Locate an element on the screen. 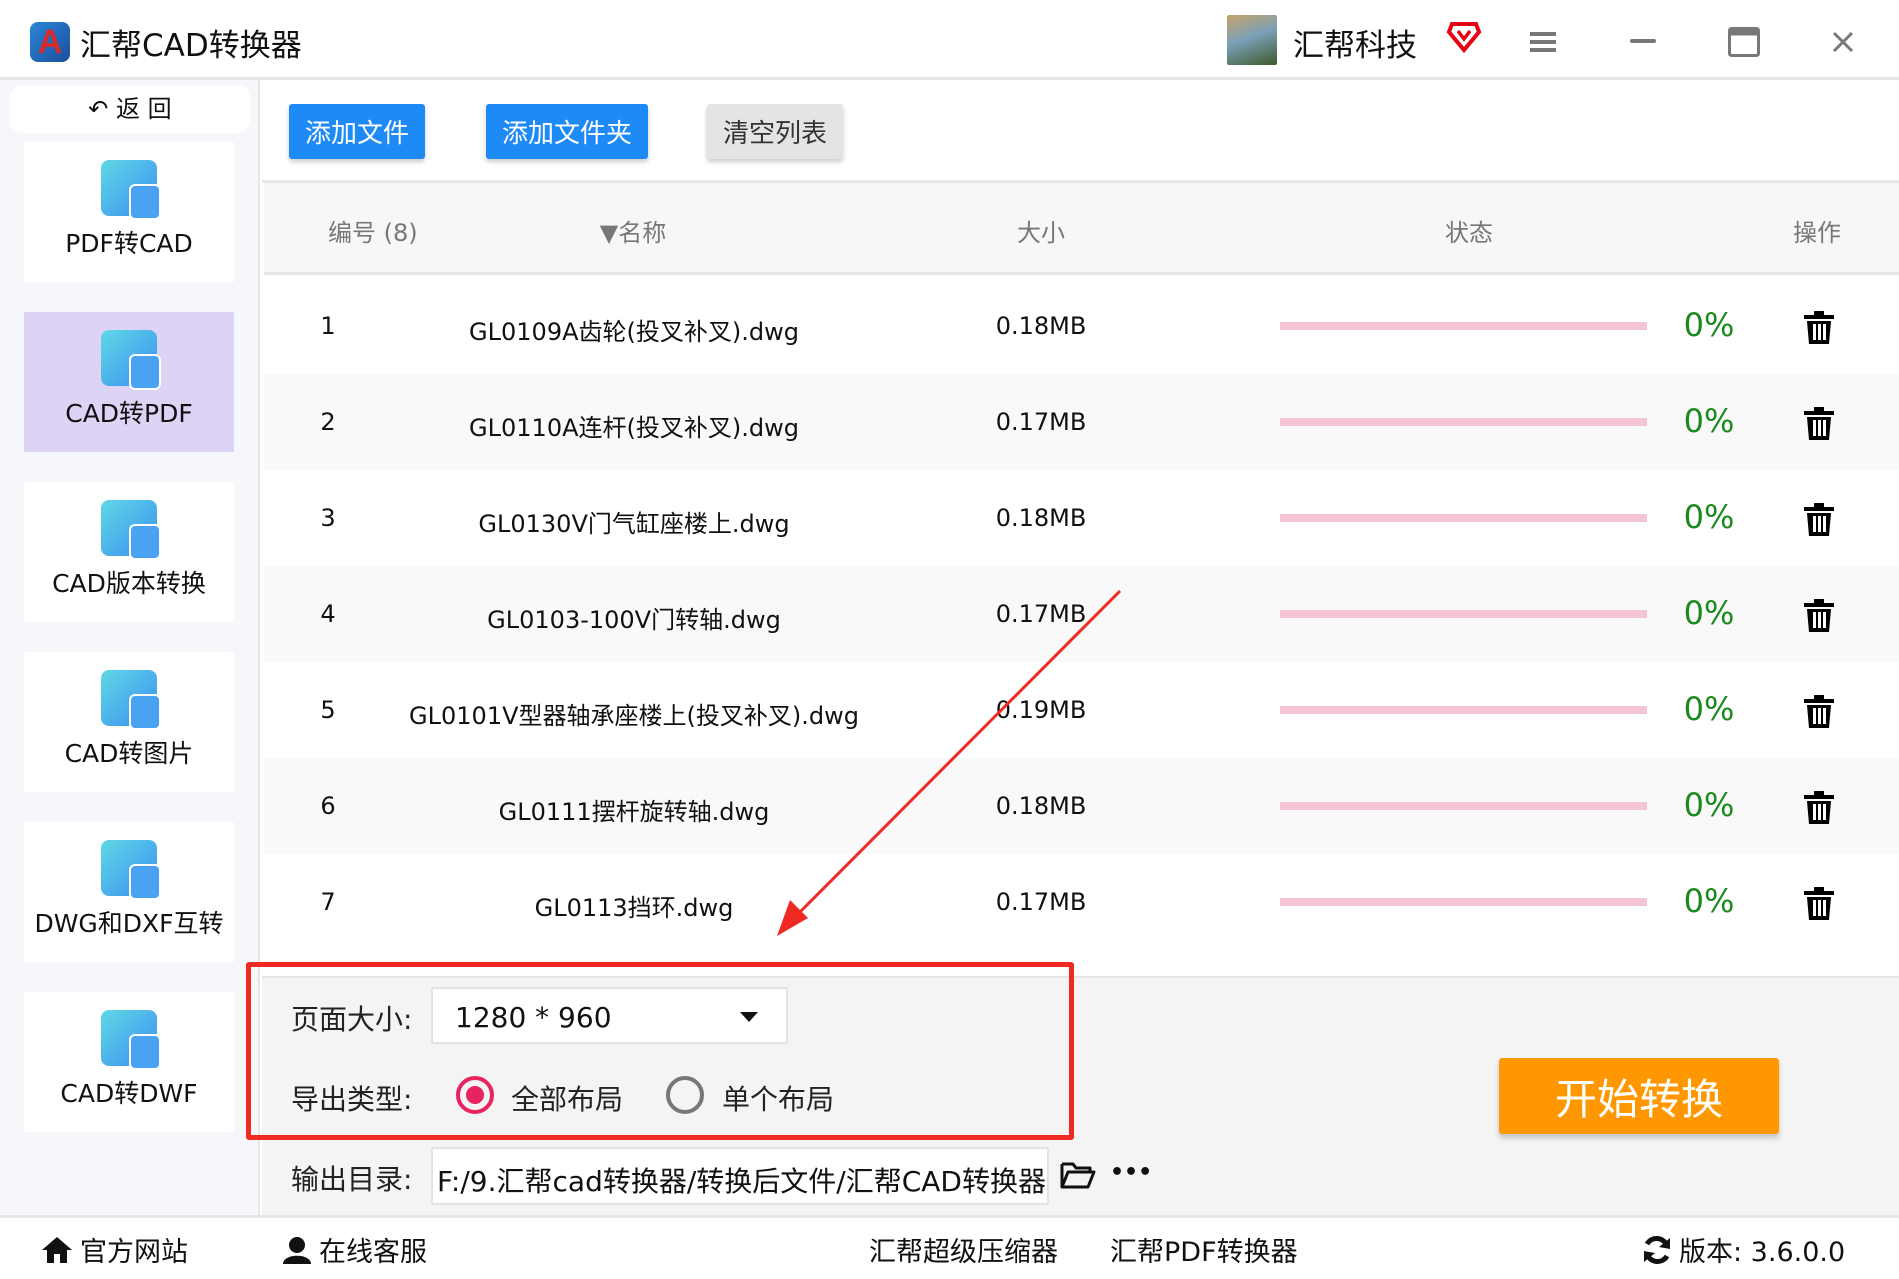 The height and width of the screenshot is (1279, 1899). sidebar-item-3: CAD版本转换 is located at coordinates (129, 552).